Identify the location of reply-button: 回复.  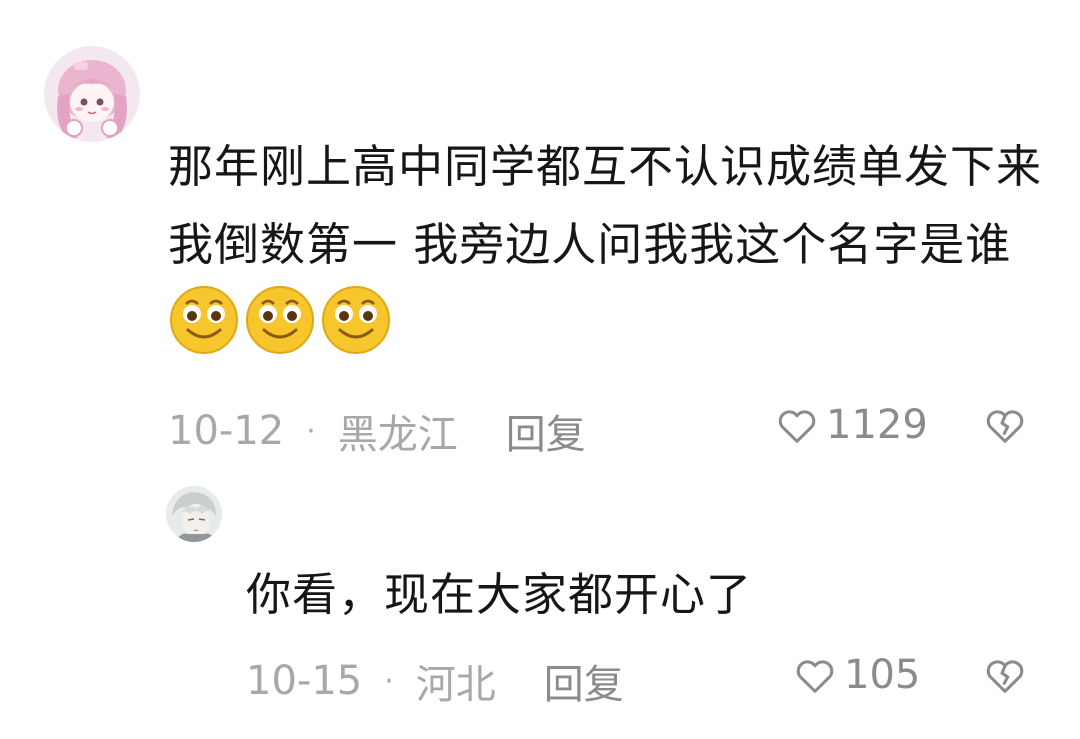
(546, 431).